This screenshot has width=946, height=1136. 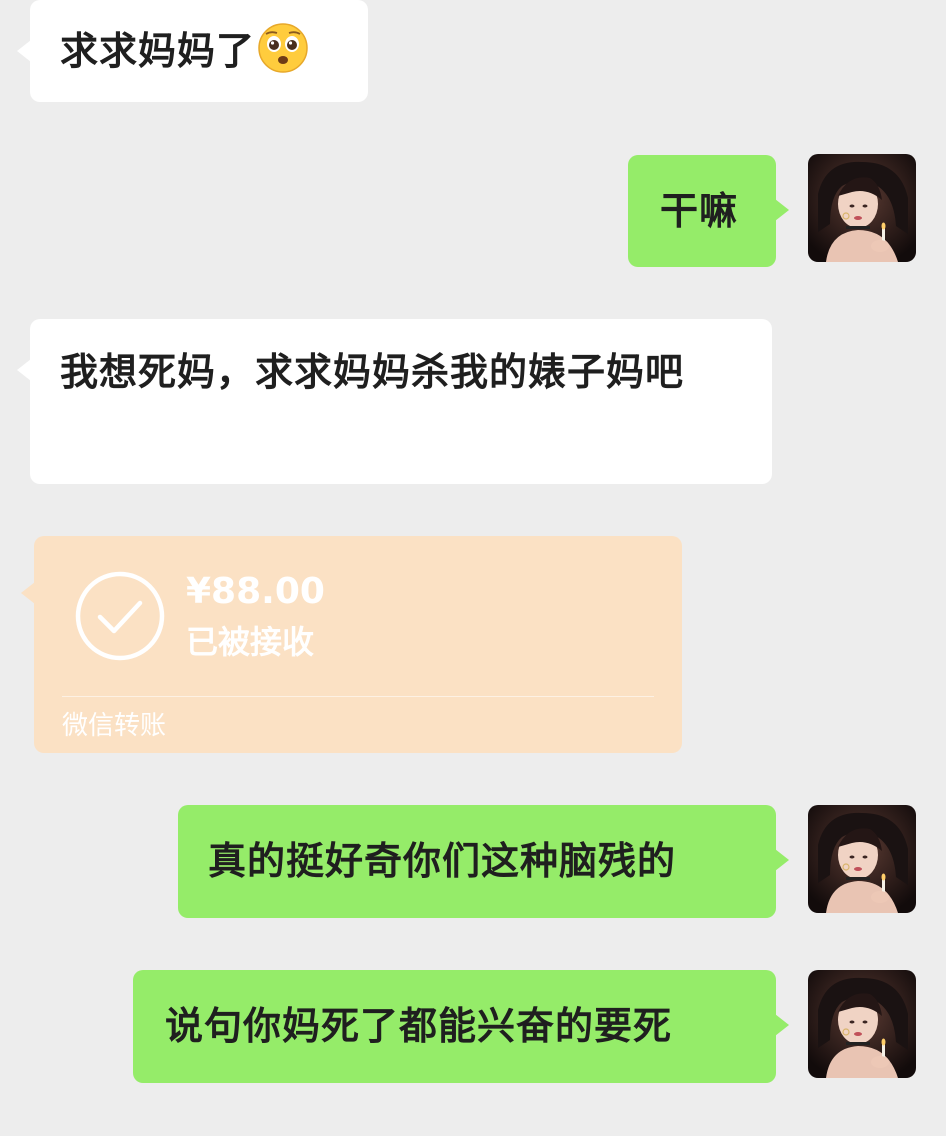 I want to click on message-text: 我想死妈，求求妈妈杀我的婊子妈吧, so click(x=372, y=372).